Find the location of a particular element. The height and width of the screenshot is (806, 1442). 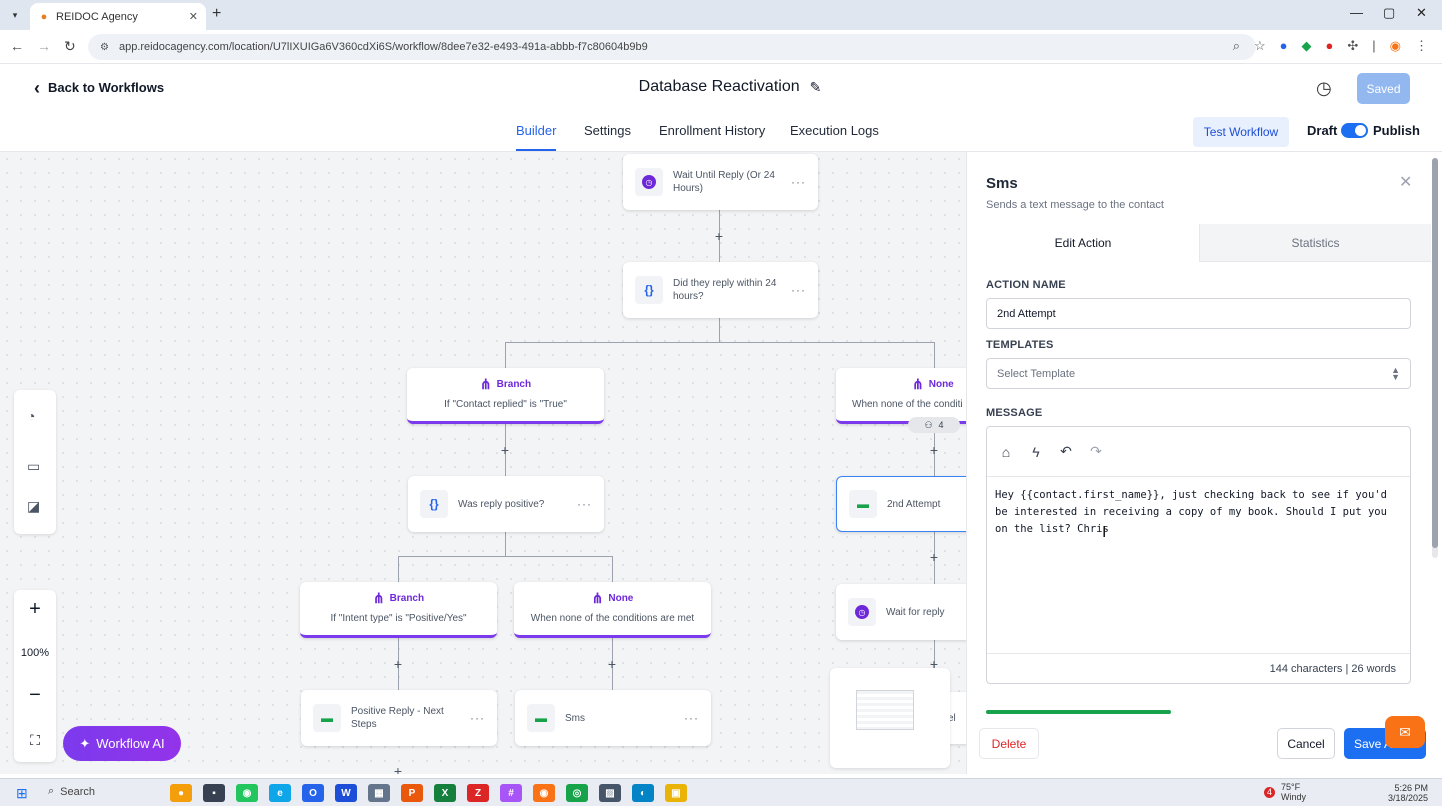

menu-kebab-icon: ⋮ is located at coordinates (1421, 46).